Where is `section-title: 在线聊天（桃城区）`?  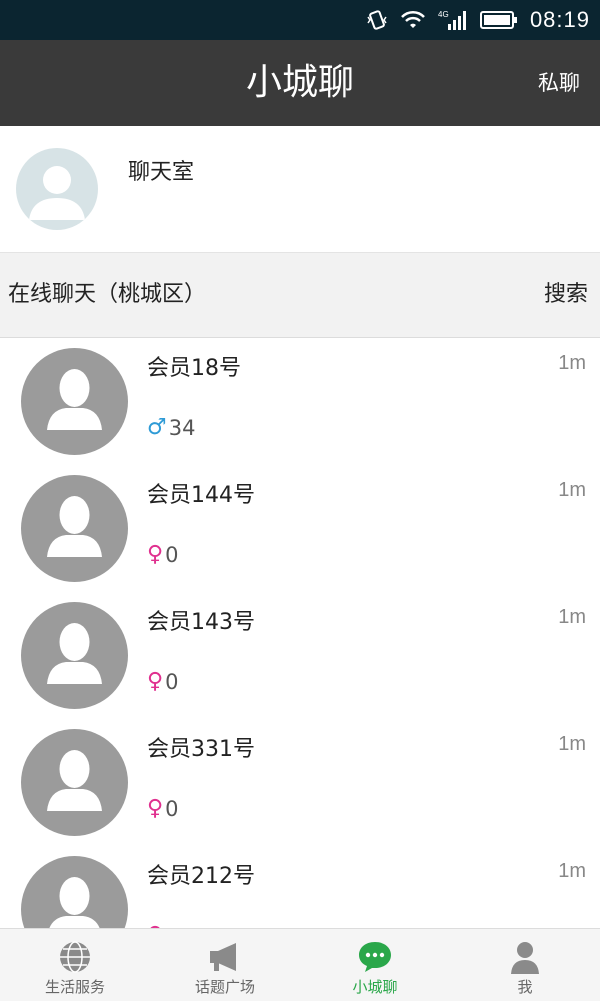 section-title: 在线聊天（桃城区） is located at coordinates (107, 294).